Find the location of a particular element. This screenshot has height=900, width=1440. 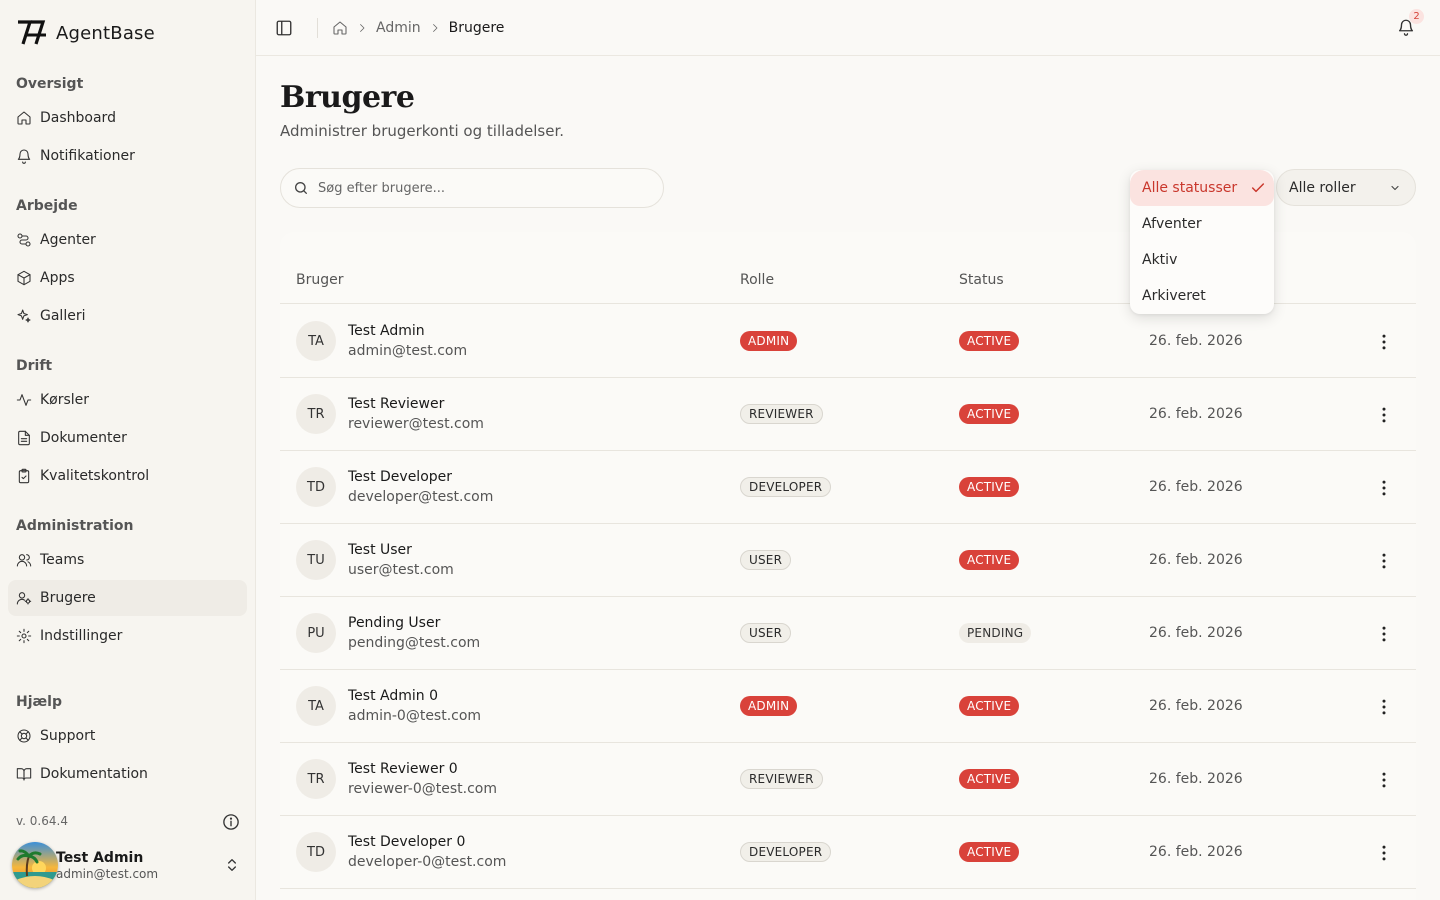

user-email: admin-0@test.com is located at coordinates (415, 716).